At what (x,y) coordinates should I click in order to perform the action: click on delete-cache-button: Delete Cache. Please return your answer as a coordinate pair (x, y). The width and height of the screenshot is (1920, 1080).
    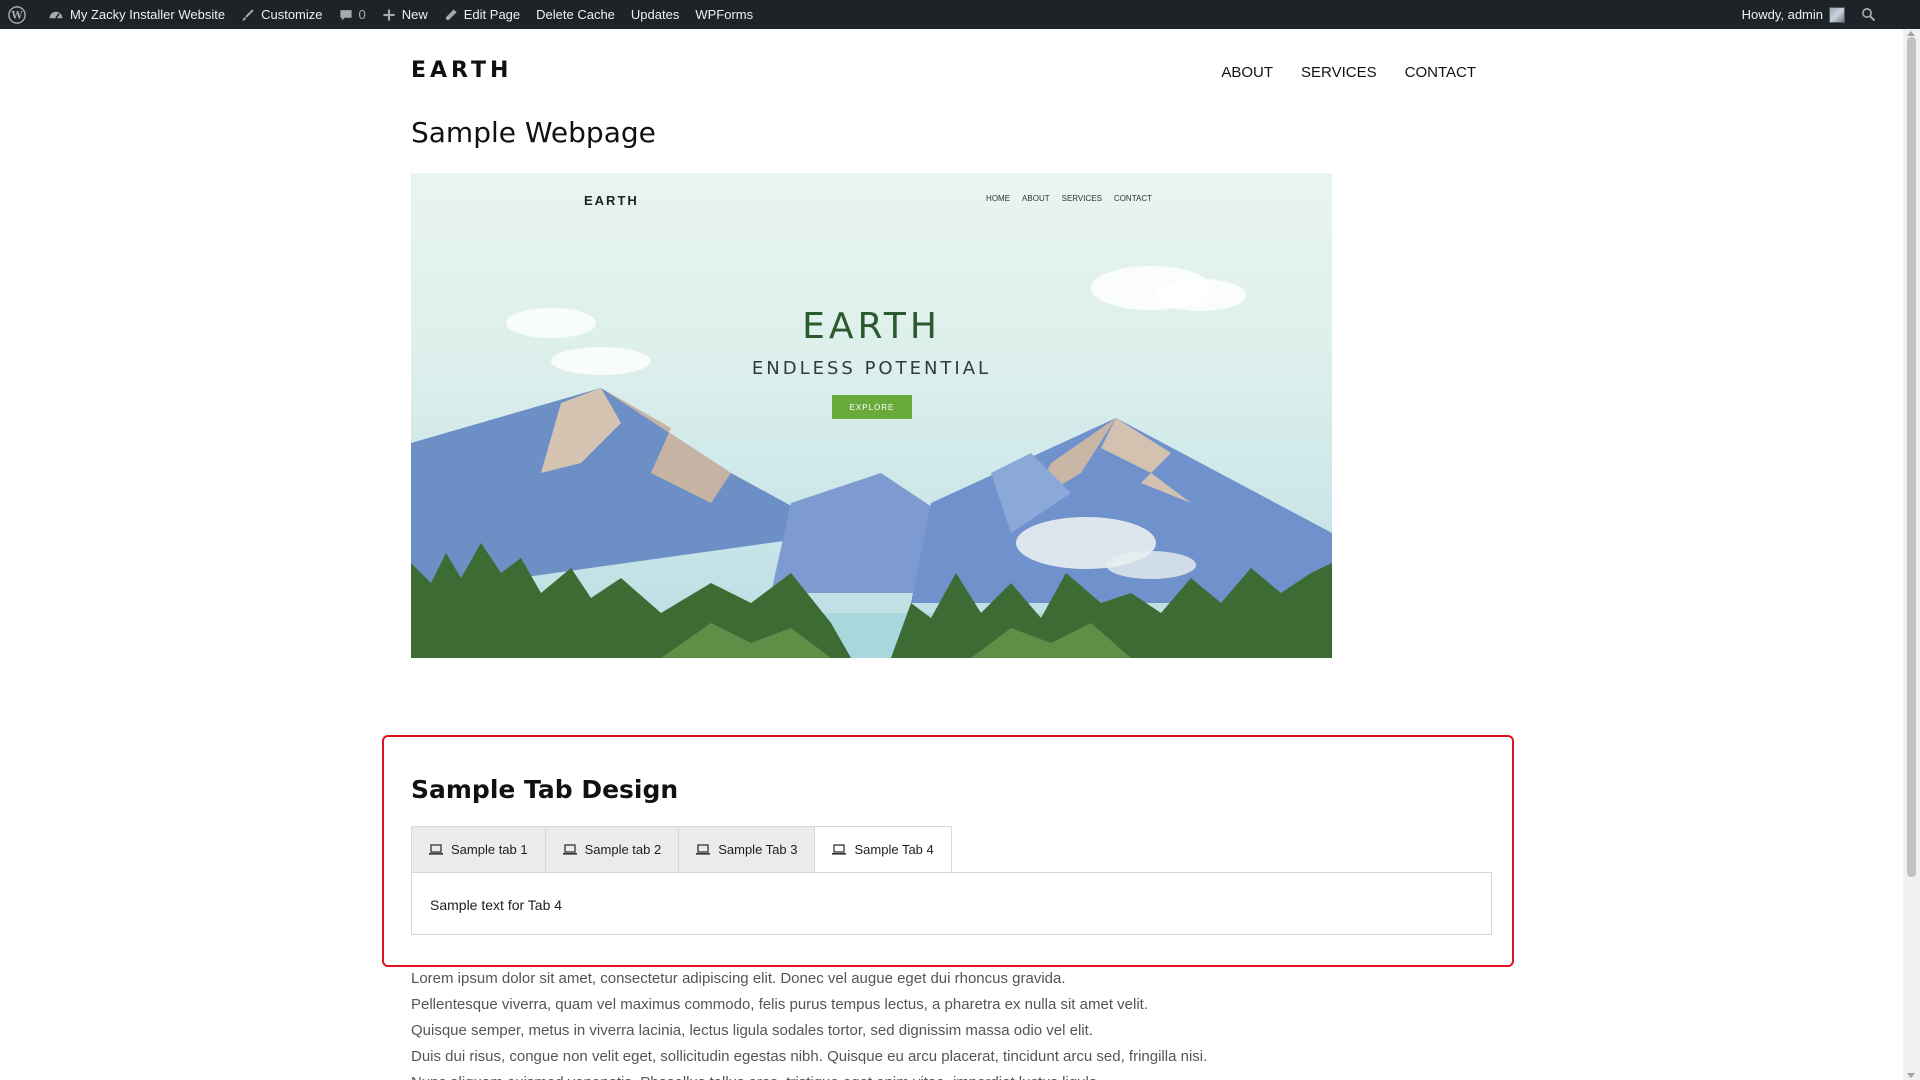
    Looking at the image, I should click on (575, 14).